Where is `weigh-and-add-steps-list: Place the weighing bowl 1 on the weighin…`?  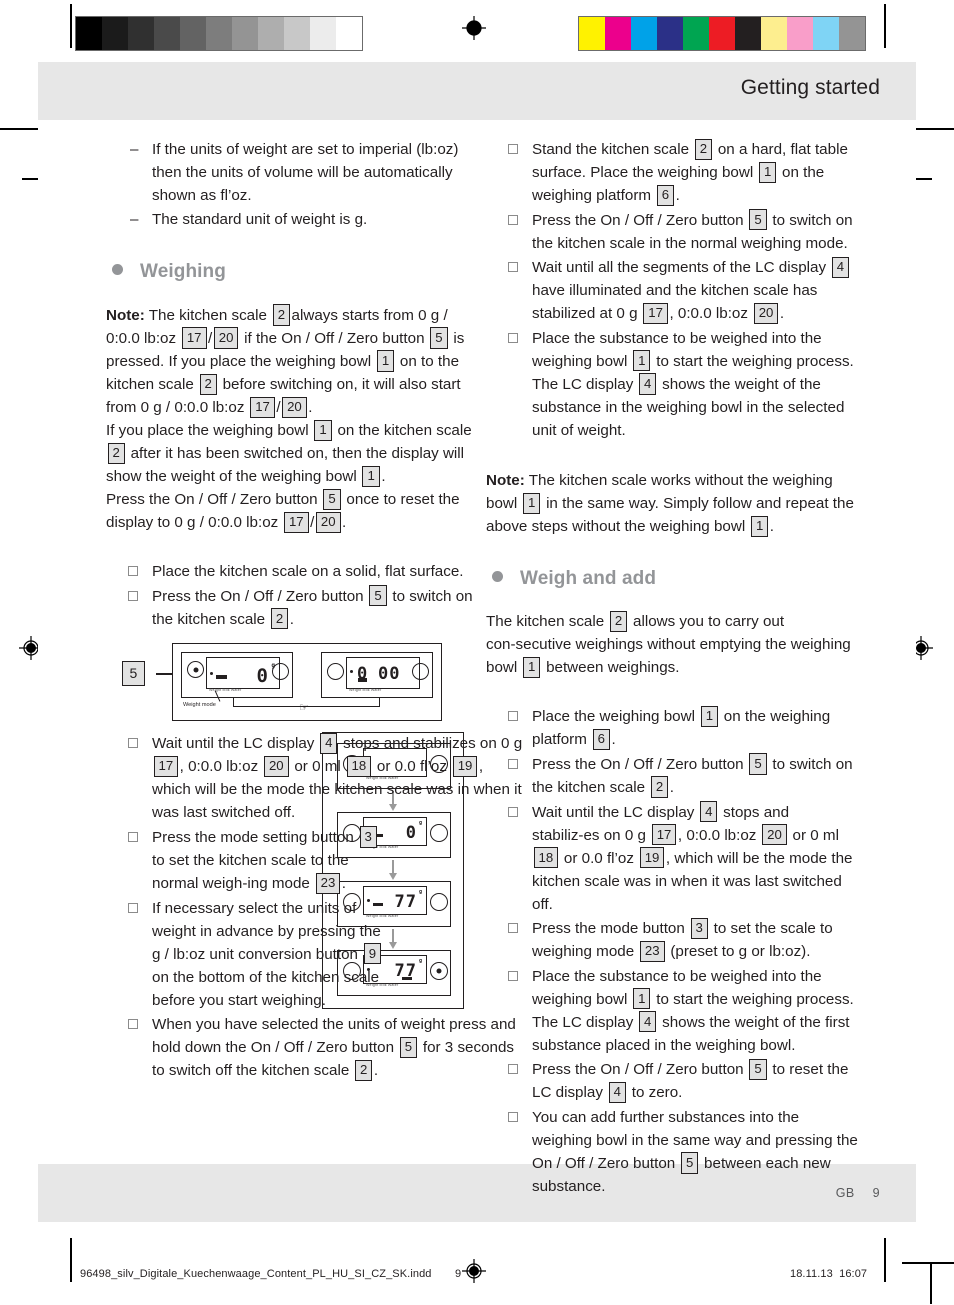 weigh-and-add-steps-list: Place the weighing bowl 1 on the weighin… is located at coordinates (672, 951).